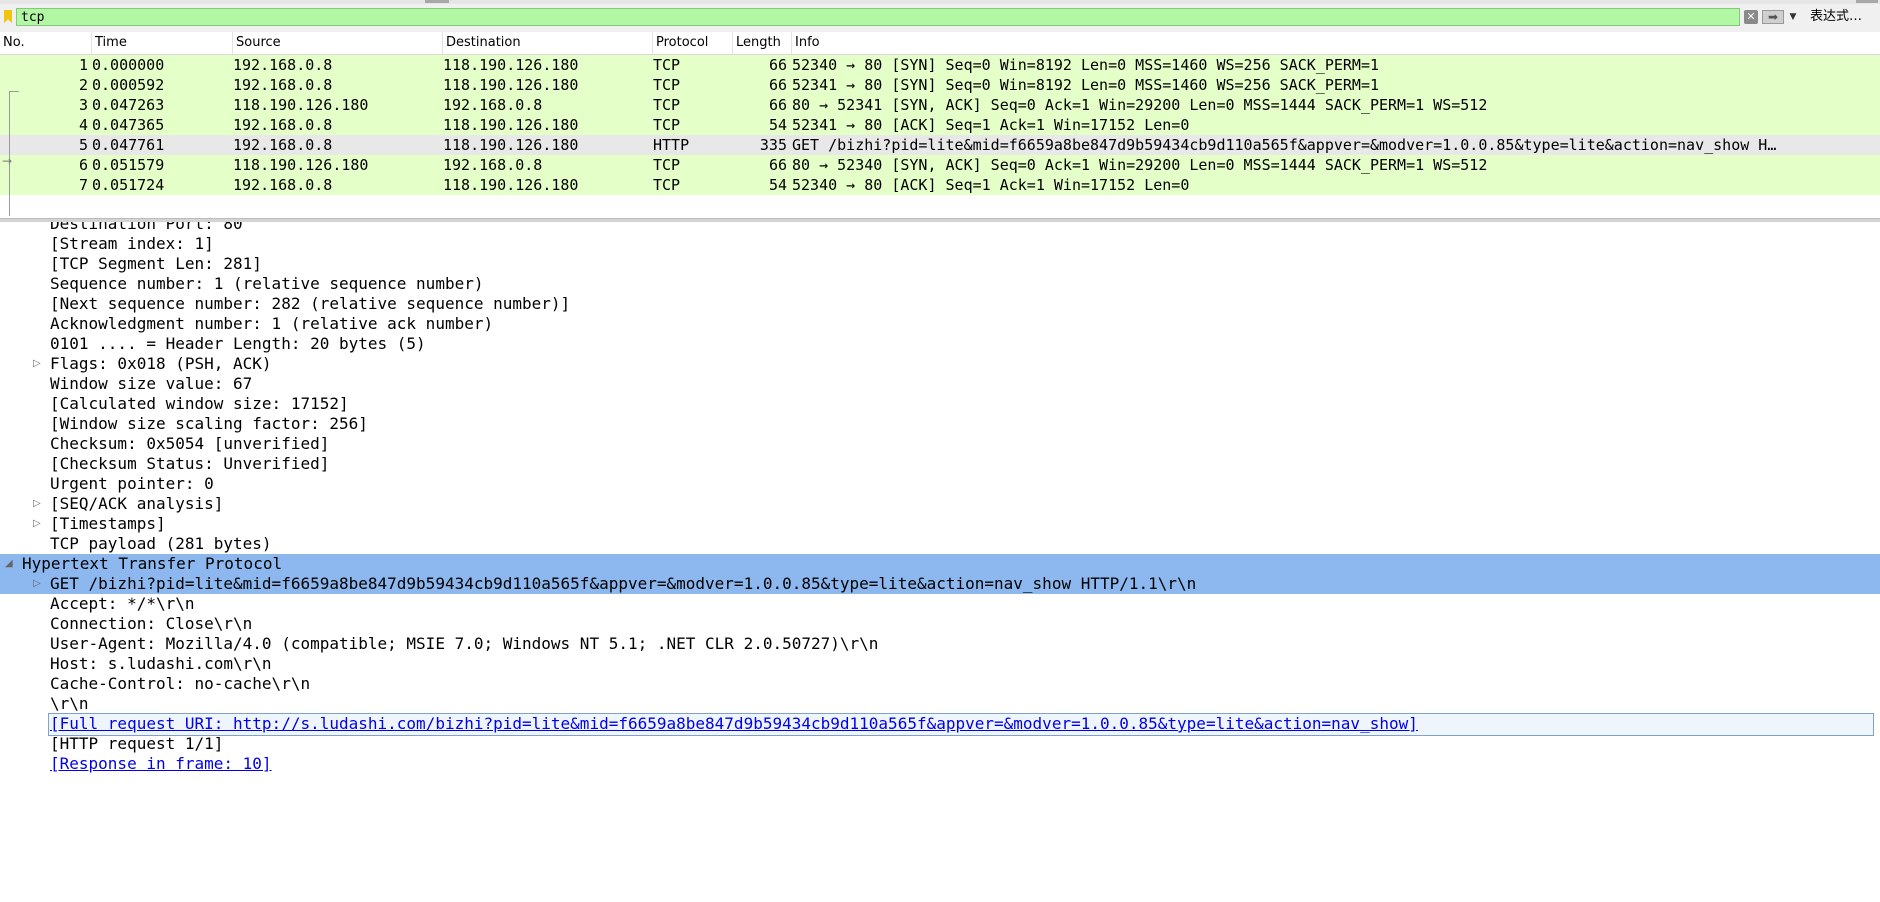  Describe the element at coordinates (940, 244) in the screenshot. I see `detail-tree-item: [Stream index: 1]` at that location.